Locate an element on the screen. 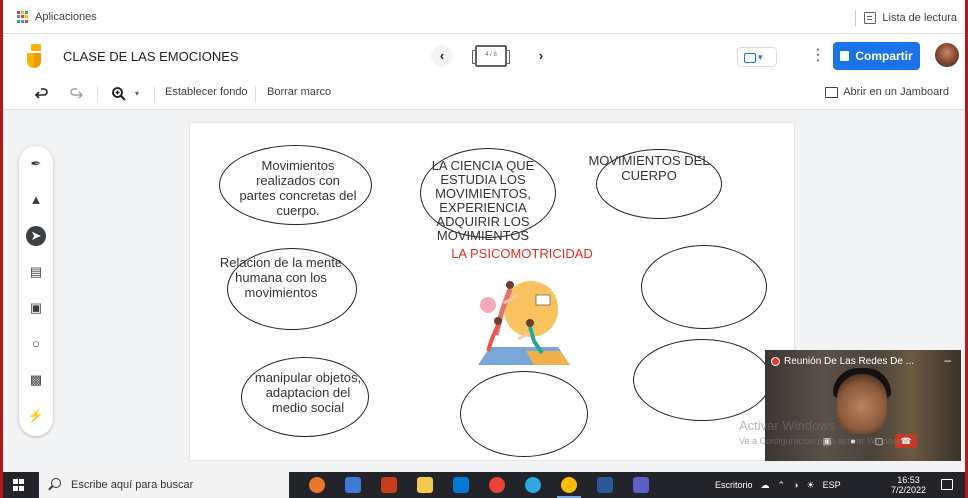 Image resolution: width=968 pixels, height=498 pixels. bookmark-apps: Aplicaciones is located at coordinates (57, 17).